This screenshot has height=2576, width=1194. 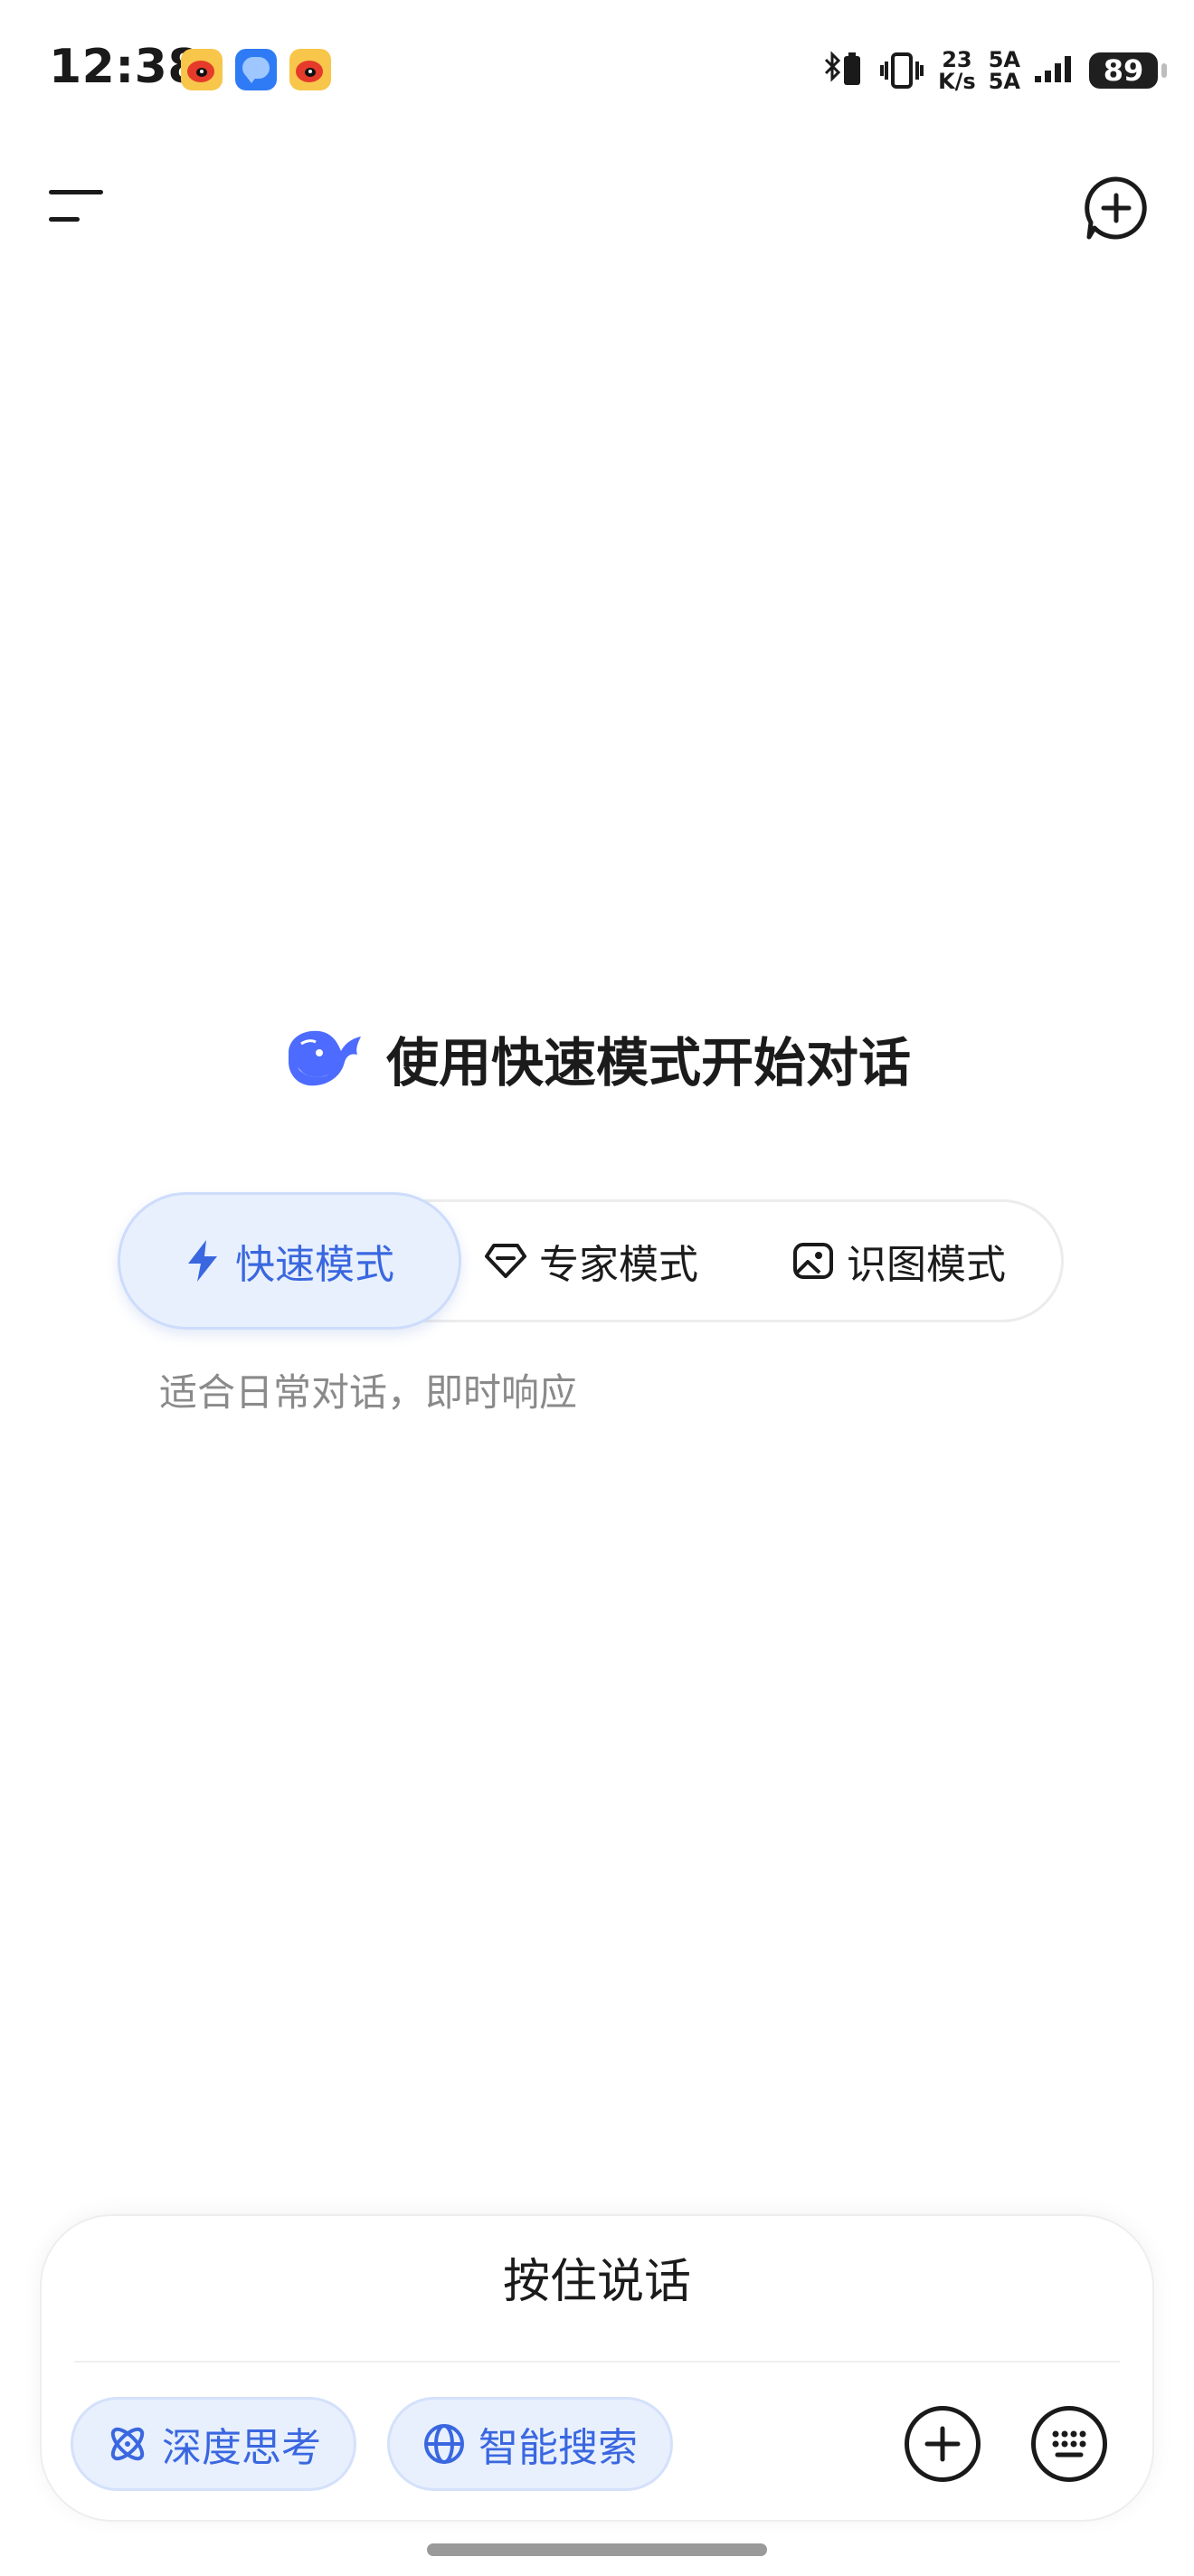 I want to click on mode-fast: 快速模式, so click(x=289, y=1261).